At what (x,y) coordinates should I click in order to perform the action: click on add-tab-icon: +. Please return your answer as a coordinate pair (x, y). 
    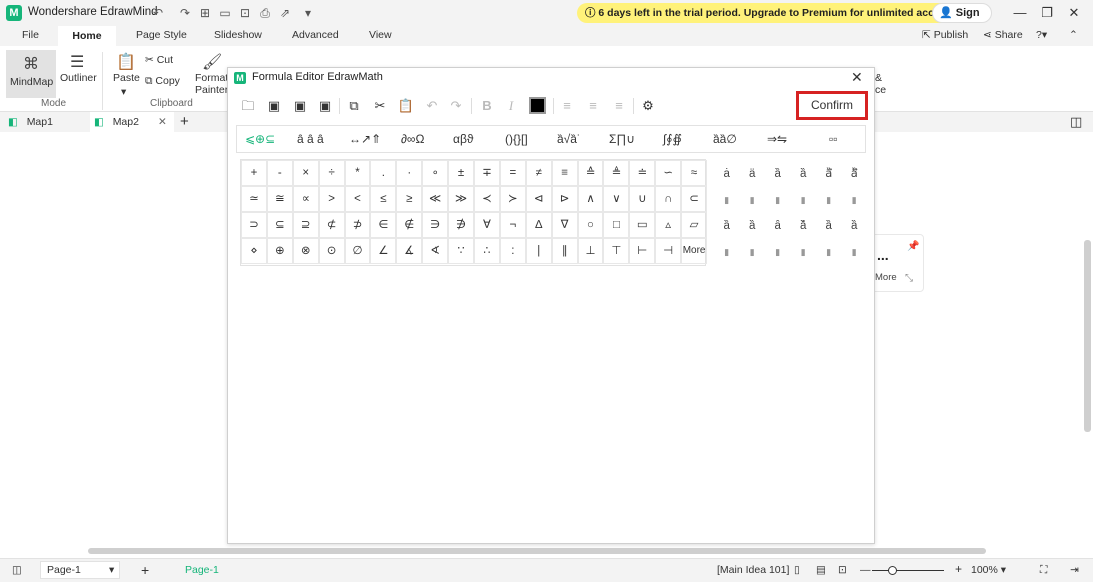
    Looking at the image, I should click on (184, 122).